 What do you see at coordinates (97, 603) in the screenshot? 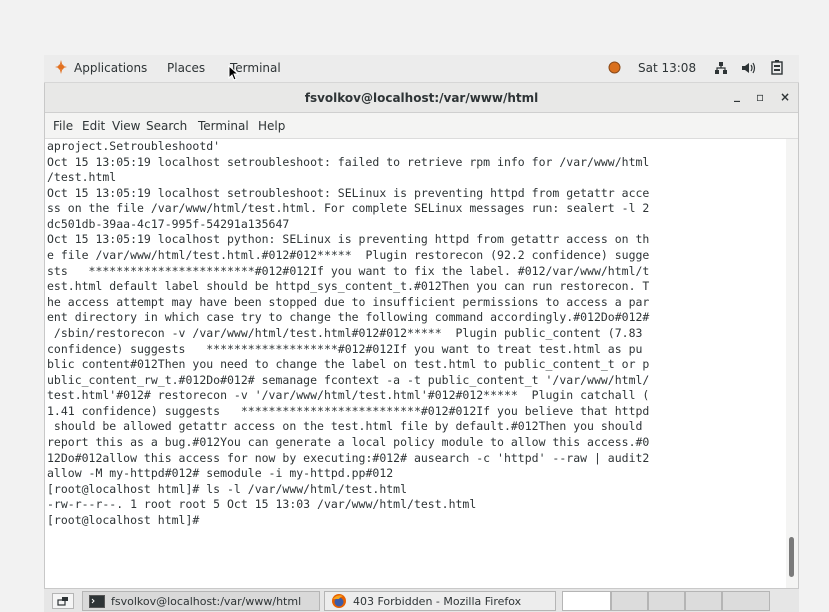
I see `terminal-app-icon` at bounding box center [97, 603].